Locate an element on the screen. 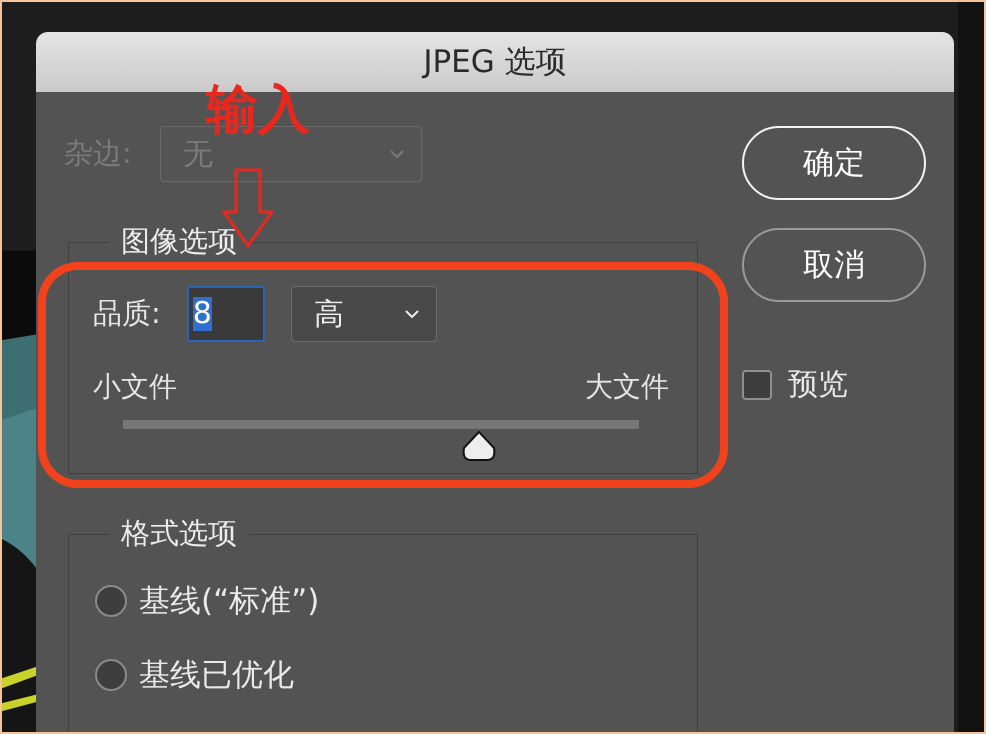 This screenshot has width=986, height=734. radio-label: 基线已优化 is located at coordinates (216, 675).